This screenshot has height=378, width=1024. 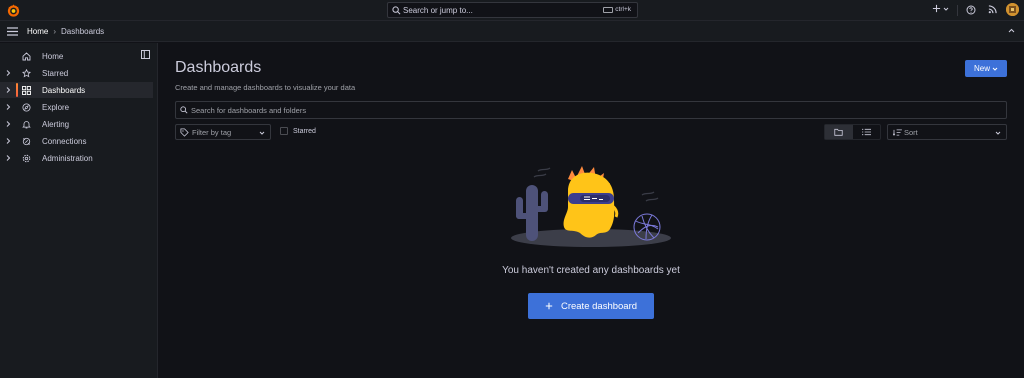 What do you see at coordinates (12, 31) in the screenshot?
I see `menu-icon` at bounding box center [12, 31].